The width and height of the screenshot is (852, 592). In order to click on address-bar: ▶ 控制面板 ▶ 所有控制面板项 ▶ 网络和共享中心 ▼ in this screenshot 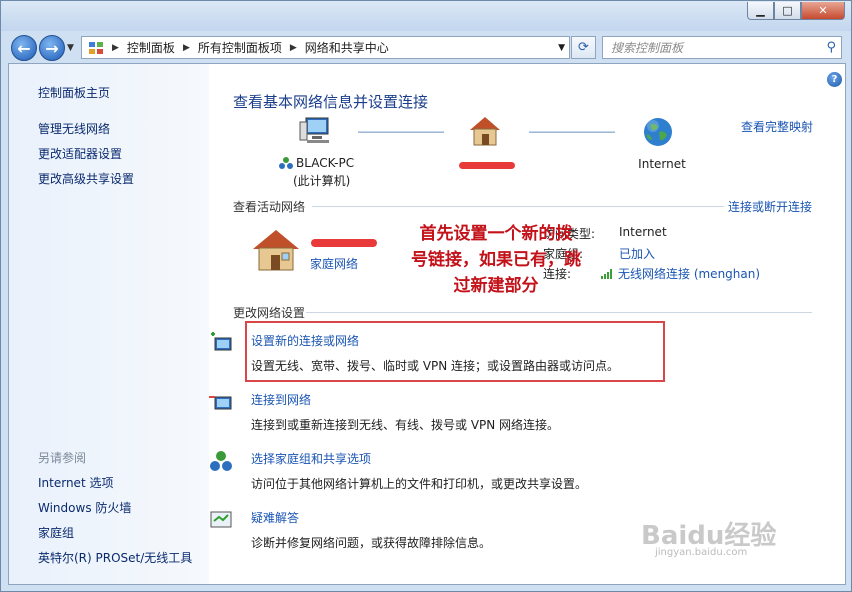, I will do `click(325, 47)`.